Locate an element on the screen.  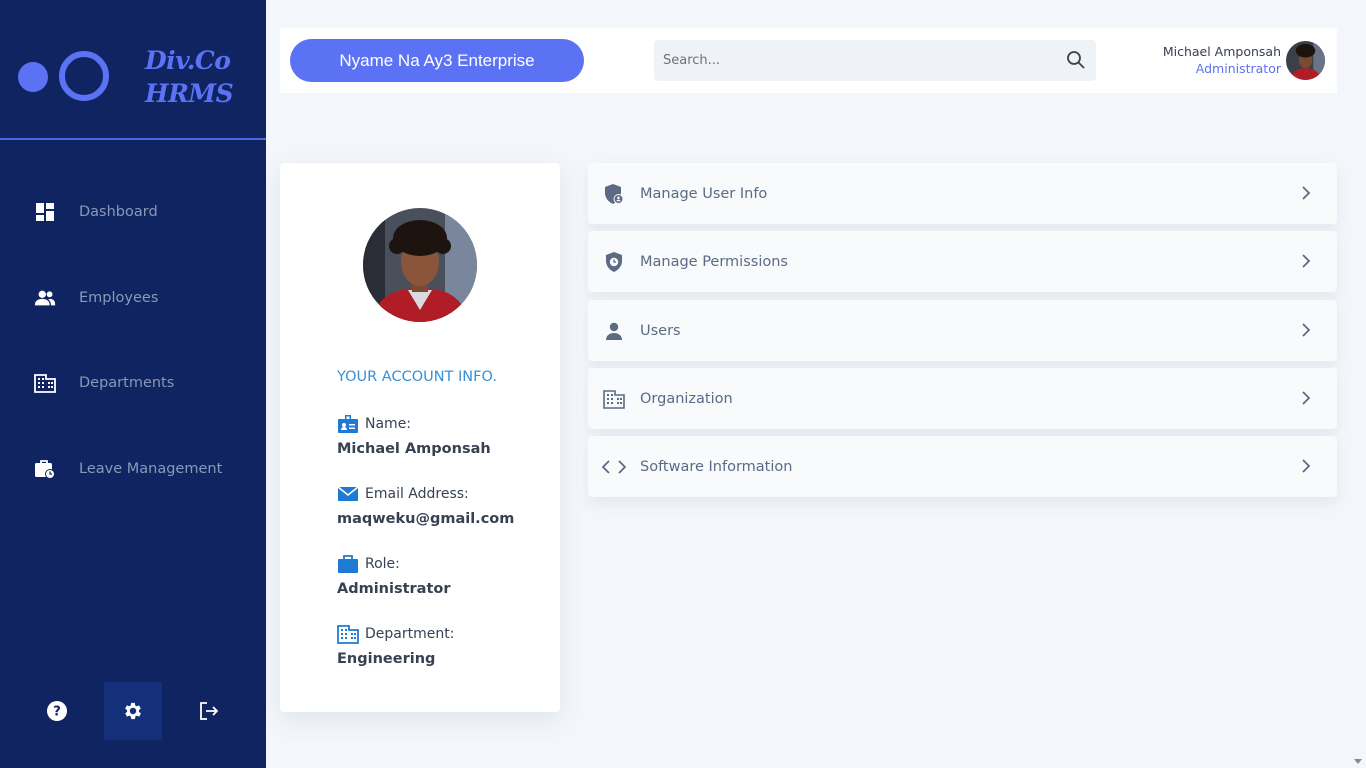
account-info-title: YOUR ACCOUNT INFO. is located at coordinates (417, 377).